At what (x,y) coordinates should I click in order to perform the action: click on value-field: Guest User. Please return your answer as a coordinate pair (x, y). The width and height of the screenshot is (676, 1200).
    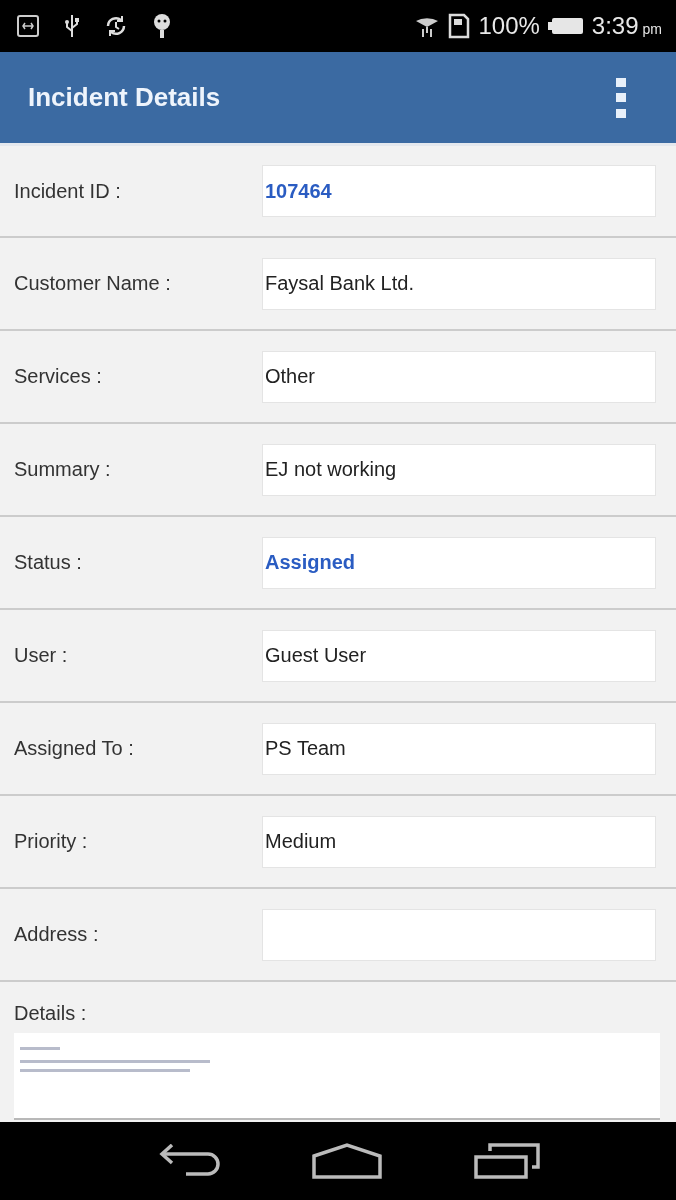
    Looking at the image, I should click on (459, 655).